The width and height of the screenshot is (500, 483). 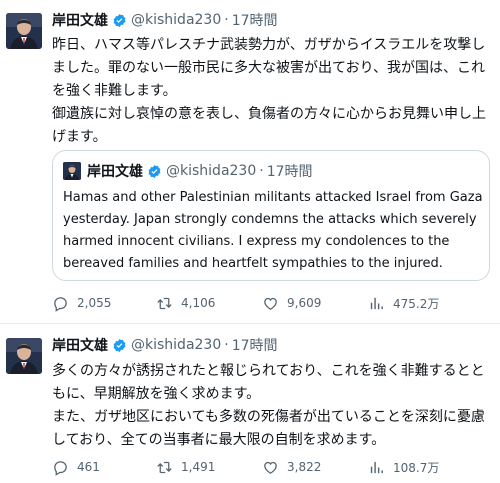 What do you see at coordinates (72, 171) in the screenshot?
I see `quoted-avatar` at bounding box center [72, 171].